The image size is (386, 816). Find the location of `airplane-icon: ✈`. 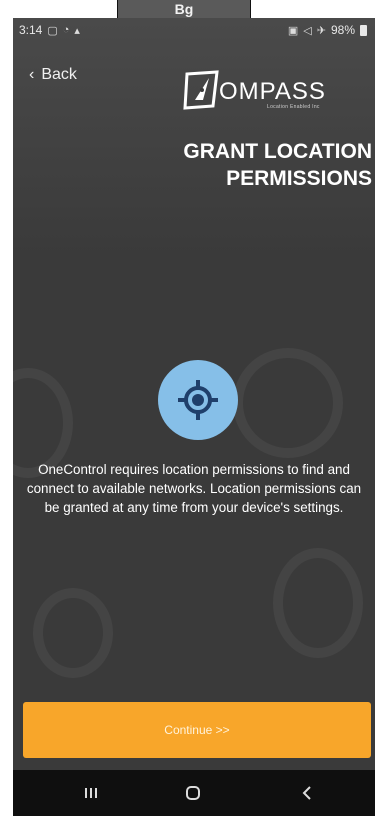

airplane-icon: ✈ is located at coordinates (321, 30).